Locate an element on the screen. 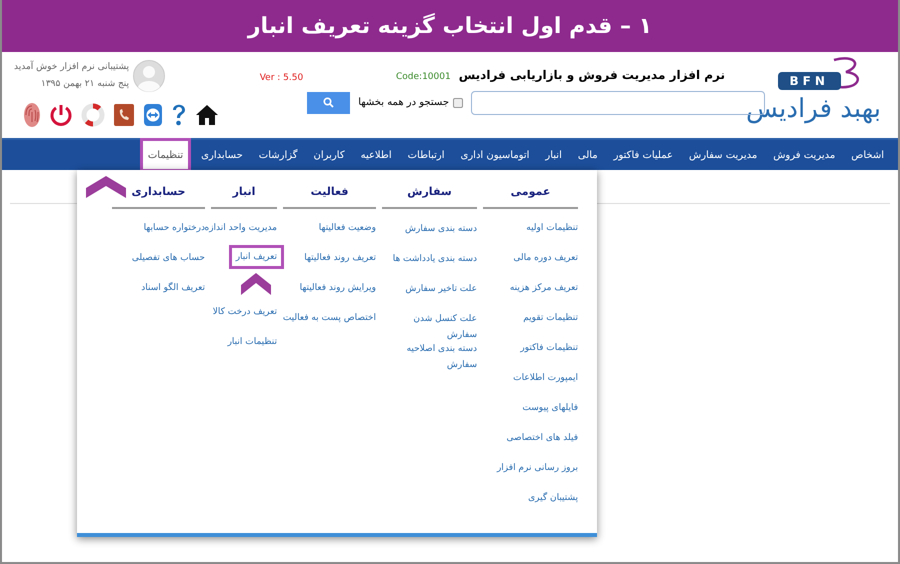 This screenshot has width=900, height=564. welcome-text: پشتیبانی نرم افزار خوش آمدید is located at coordinates (72, 67).